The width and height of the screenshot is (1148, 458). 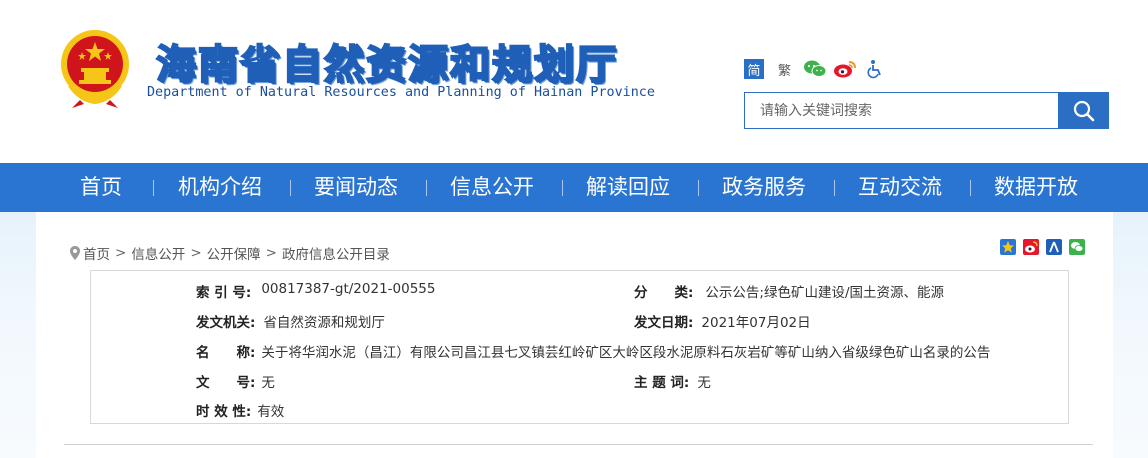 What do you see at coordinates (875, 69) in the screenshot?
I see `accessibility-icon` at bounding box center [875, 69].